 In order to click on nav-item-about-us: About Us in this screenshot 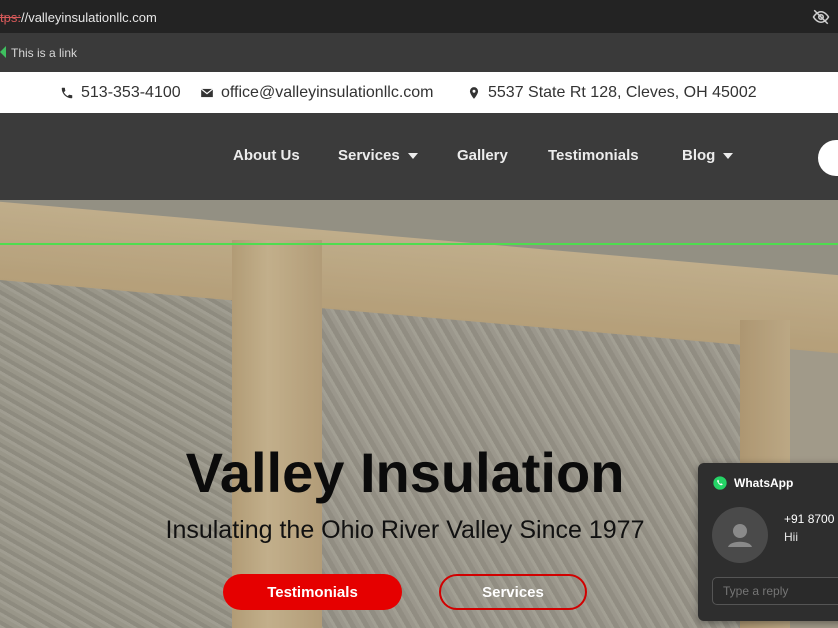, I will do `click(266, 155)`.